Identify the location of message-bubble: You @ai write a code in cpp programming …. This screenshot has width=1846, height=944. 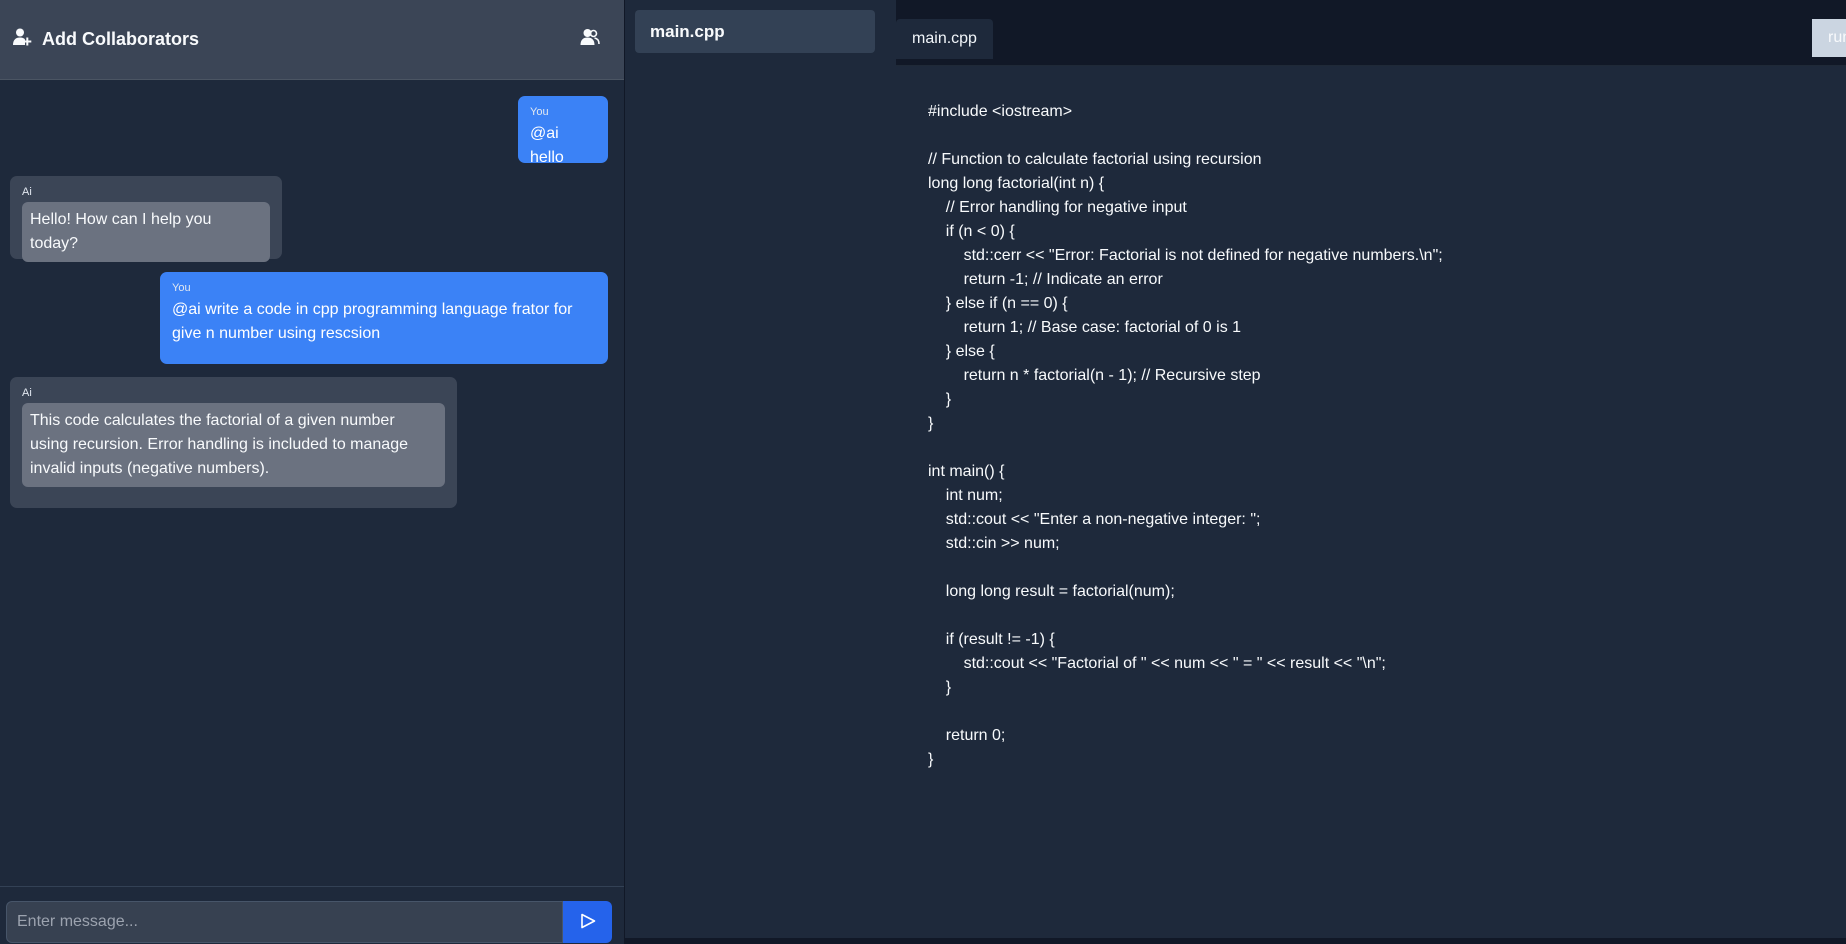
(384, 318).